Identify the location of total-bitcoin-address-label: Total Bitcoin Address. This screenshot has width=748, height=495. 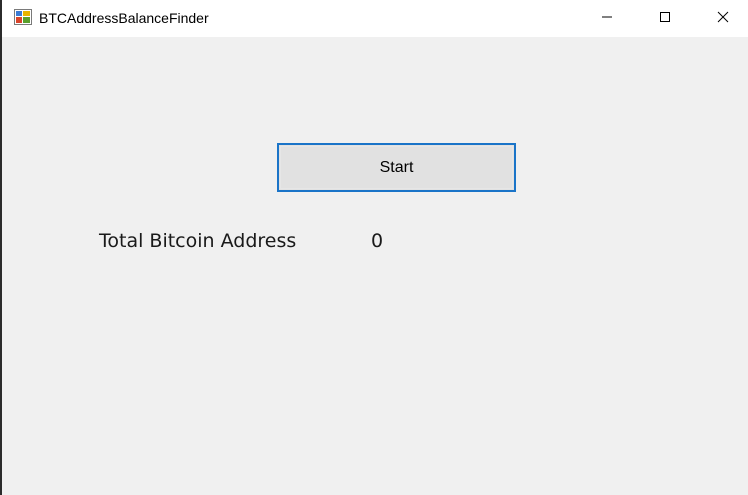
(198, 241).